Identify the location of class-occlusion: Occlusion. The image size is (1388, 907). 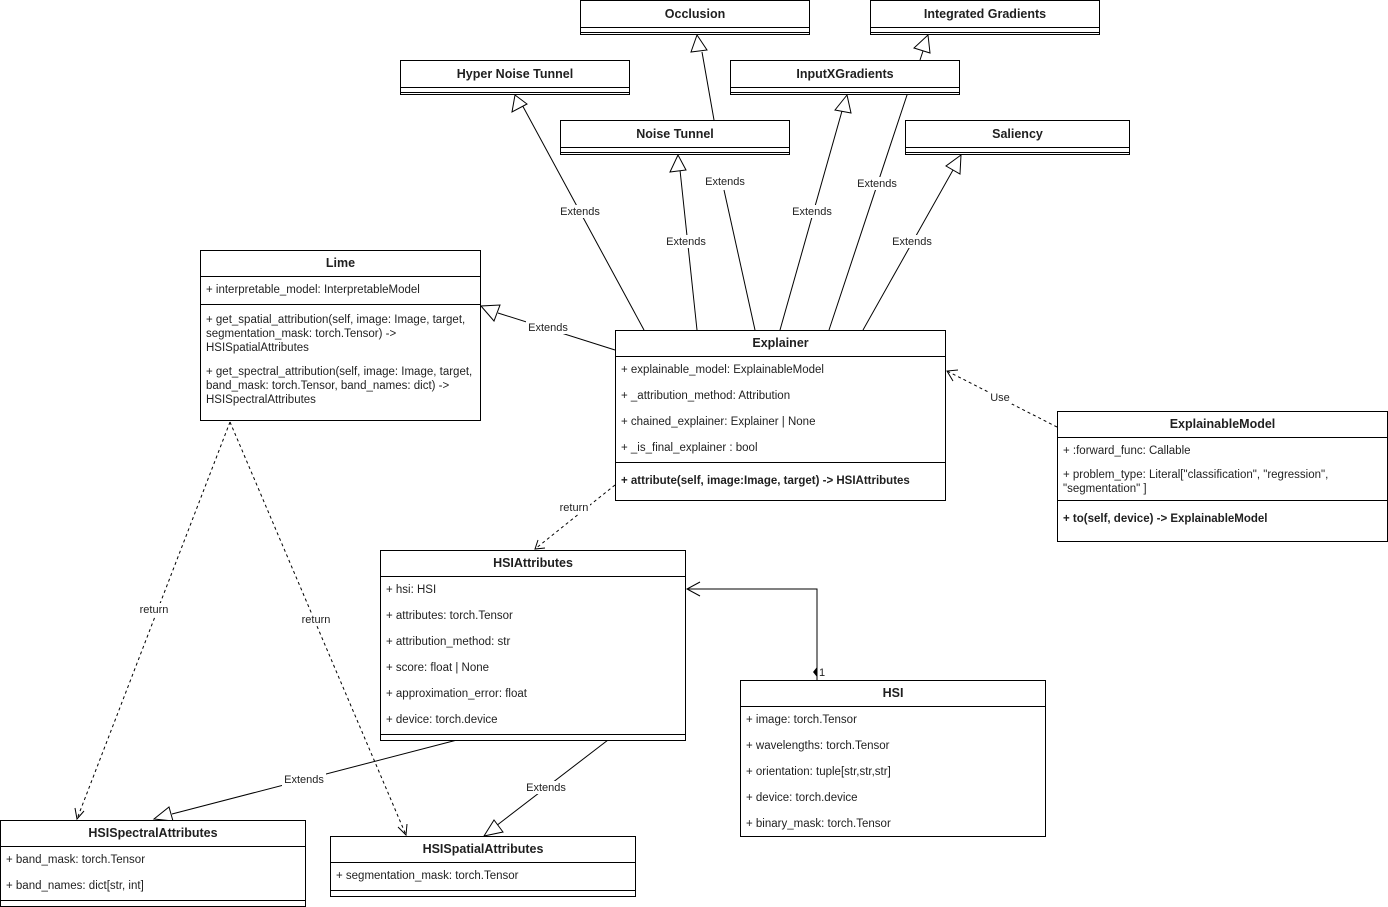
(695, 17).